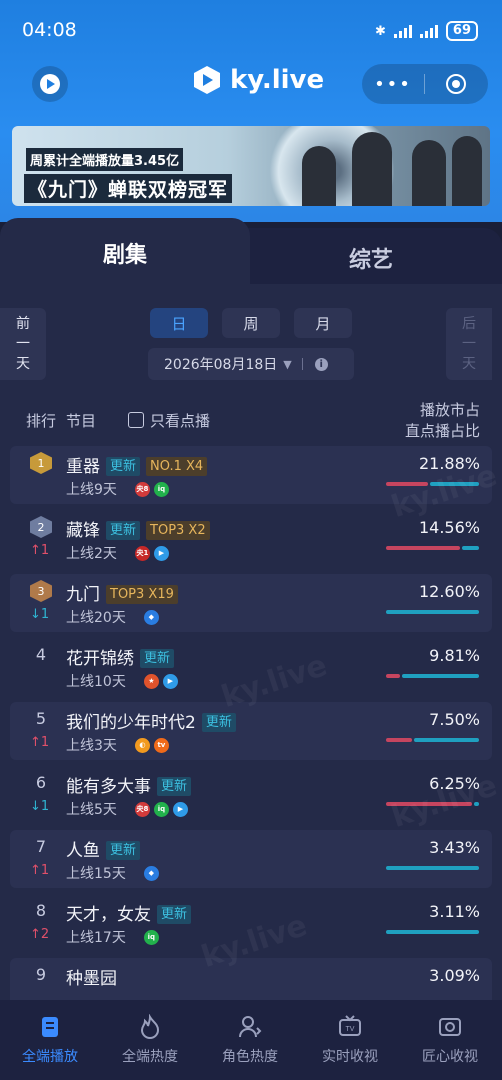 The width and height of the screenshot is (502, 1080). I want to click on nav-item: 全端热度, so click(150, 1039).